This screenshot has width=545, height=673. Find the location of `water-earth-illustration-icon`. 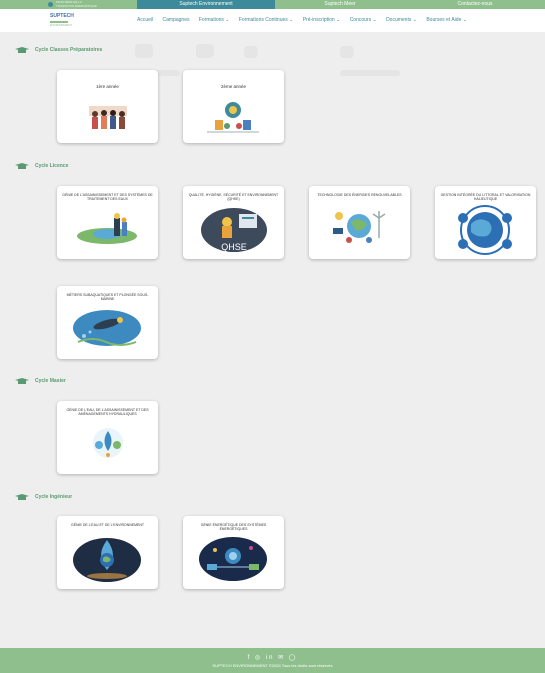

water-earth-illustration-icon is located at coordinates (107, 560).